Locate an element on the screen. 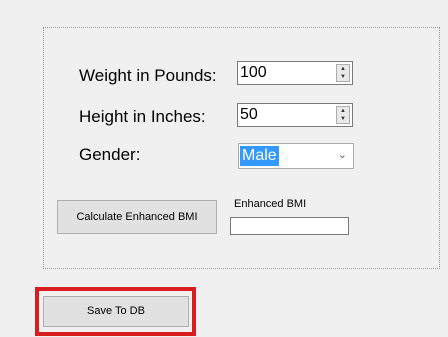 Image resolution: width=448 pixels, height=337 pixels. gender-label: Gender: is located at coordinates (110, 154).